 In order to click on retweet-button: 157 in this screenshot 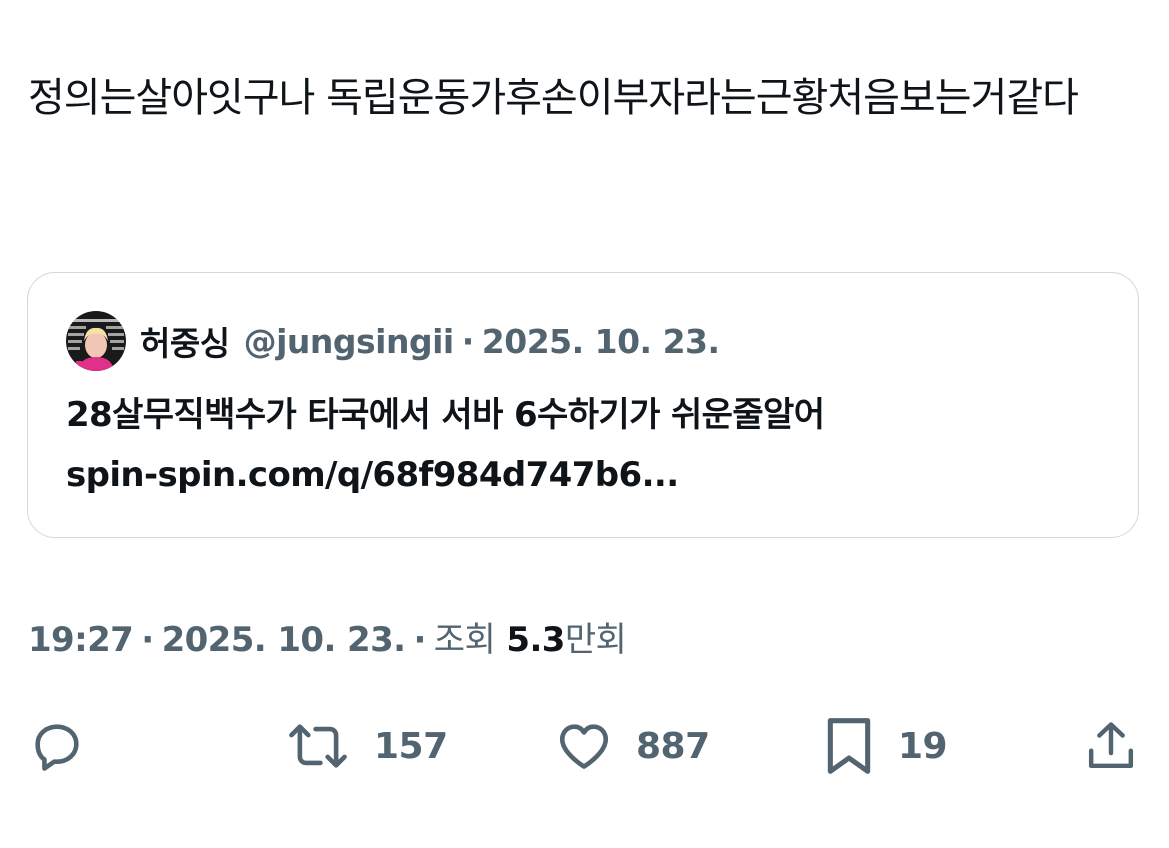, I will do `click(366, 746)`.